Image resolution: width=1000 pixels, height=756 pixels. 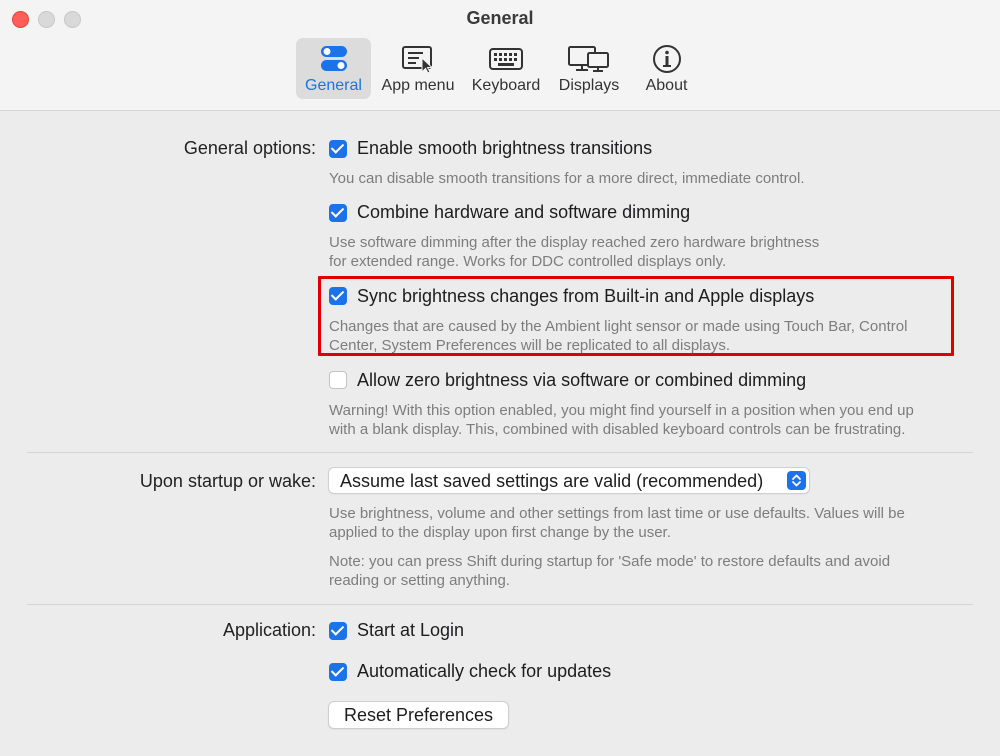 I want to click on chevron-up-down-icon, so click(x=796, y=480).